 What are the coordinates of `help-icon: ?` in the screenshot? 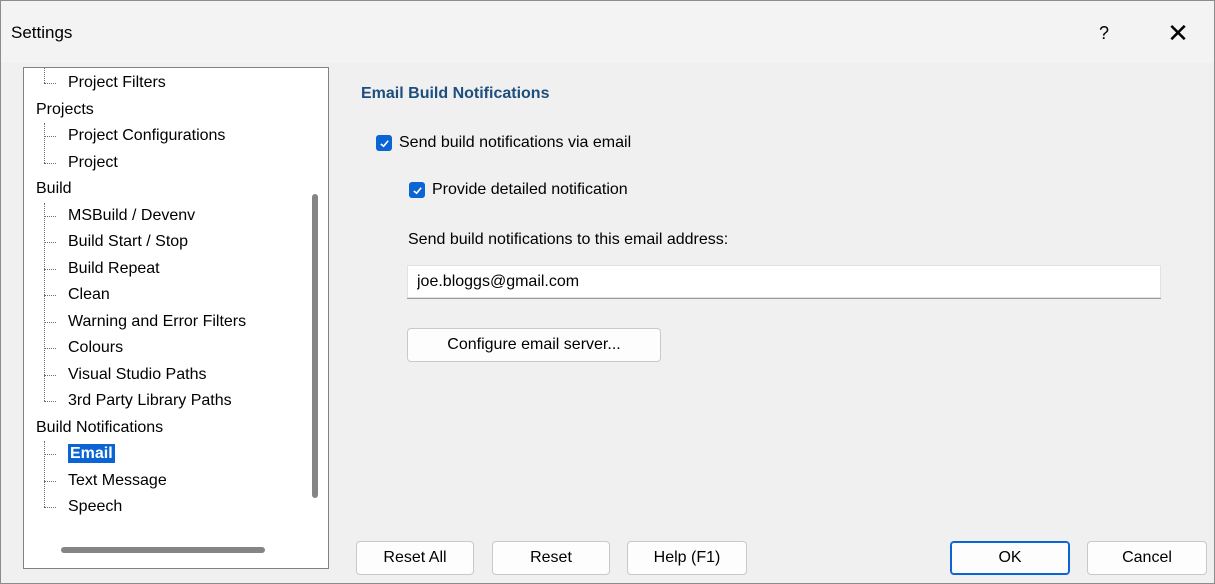 It's located at (1104, 33).